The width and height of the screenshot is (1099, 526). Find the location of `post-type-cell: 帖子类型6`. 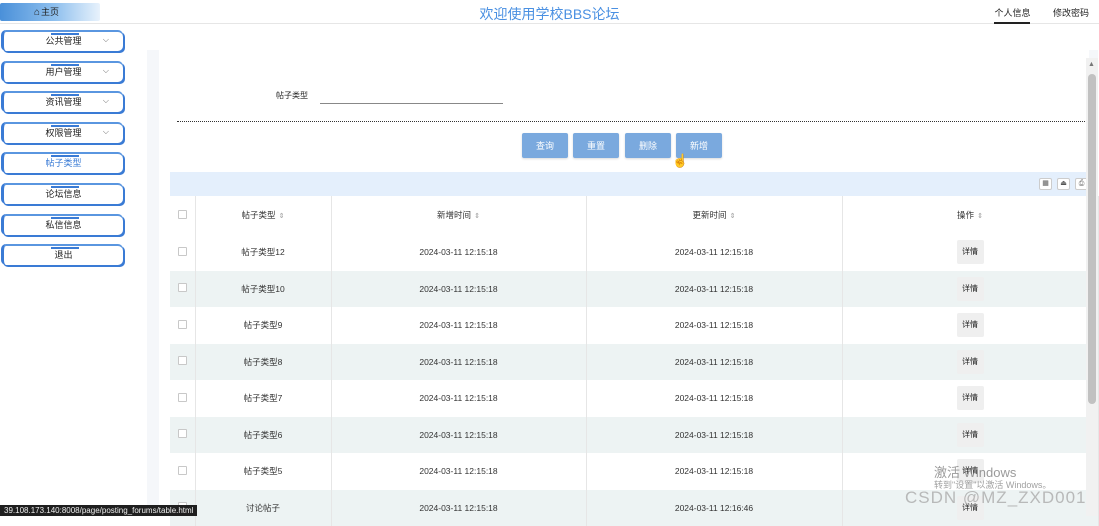

post-type-cell: 帖子类型6 is located at coordinates (263, 435).